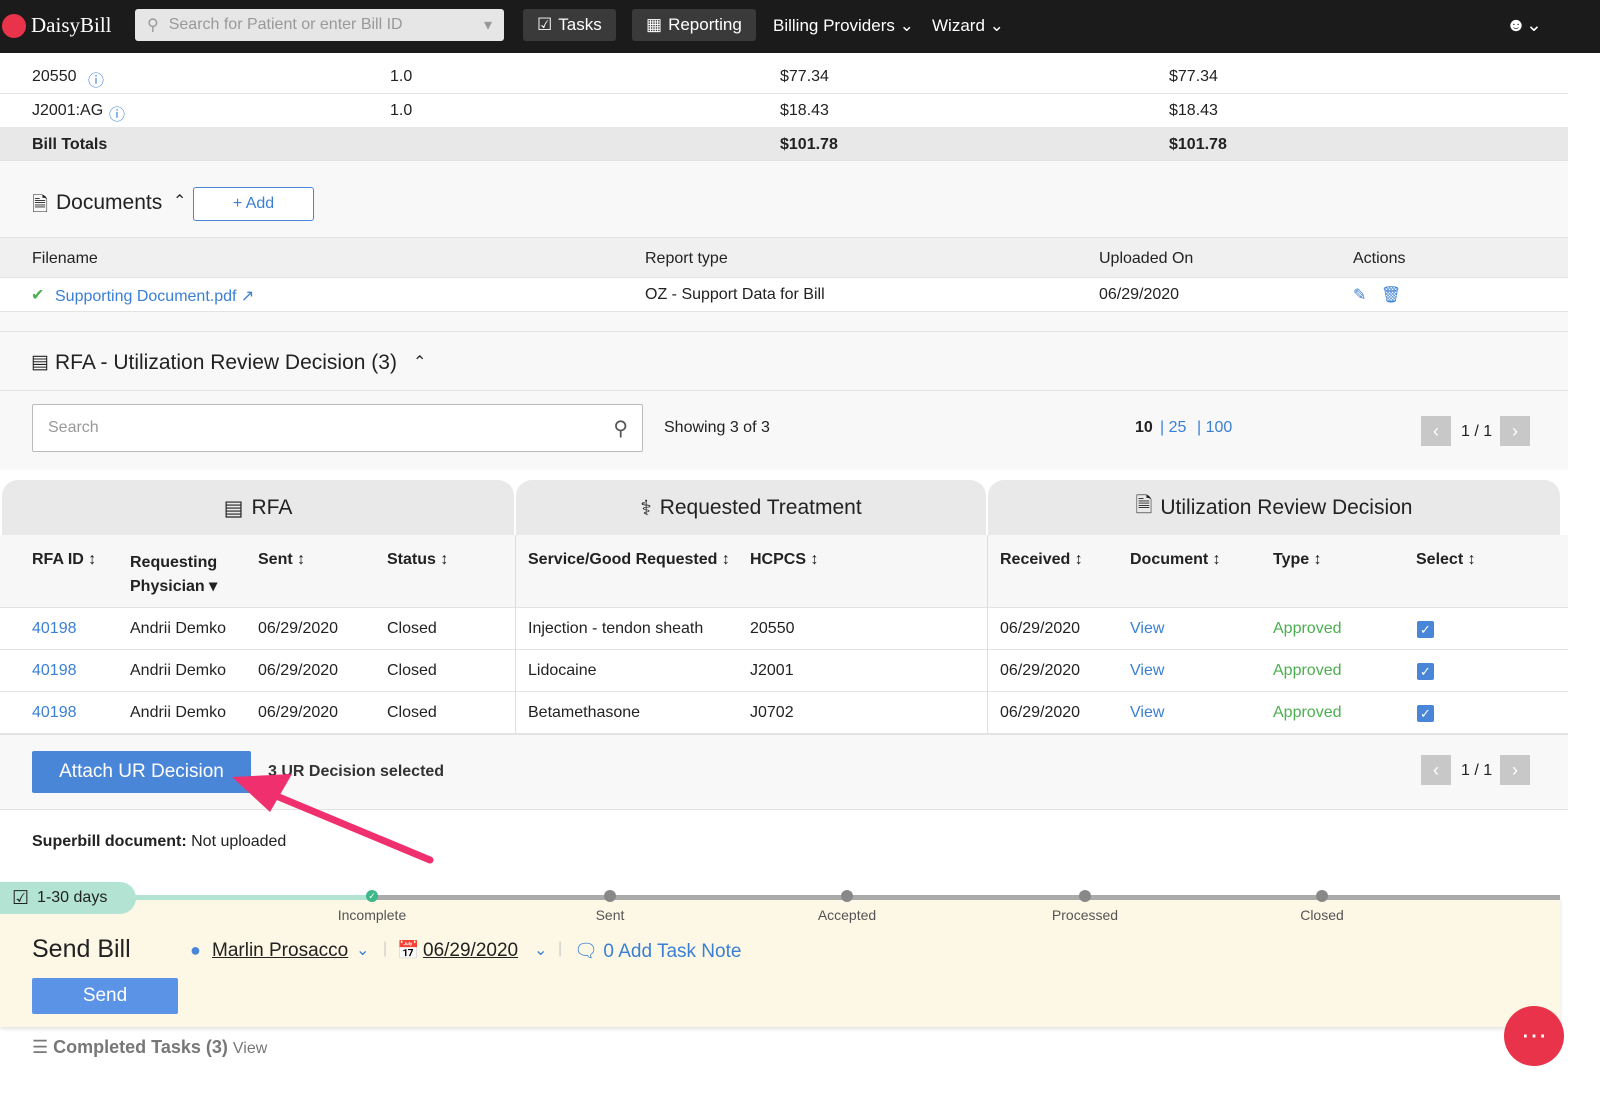 This screenshot has height=1097, width=1600. I want to click on annotation-arrow, so click(333, 819).